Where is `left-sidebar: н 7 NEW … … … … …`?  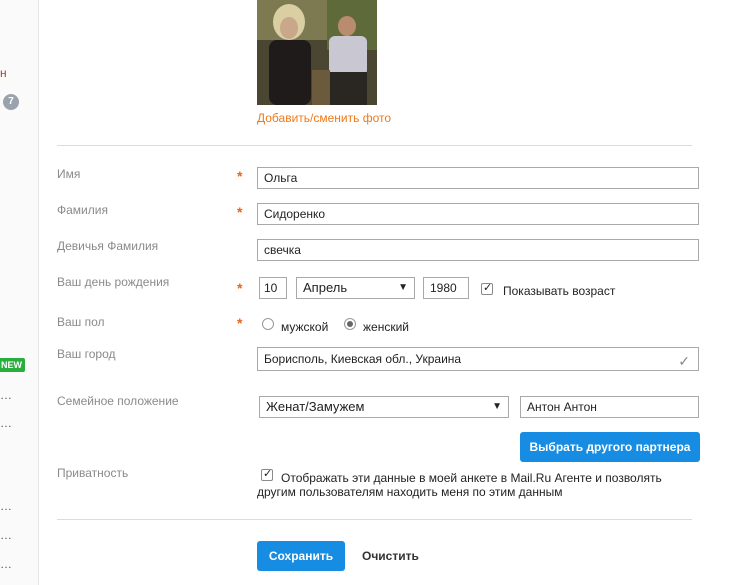
left-sidebar: н 7 NEW … … … … … is located at coordinates (19, 292).